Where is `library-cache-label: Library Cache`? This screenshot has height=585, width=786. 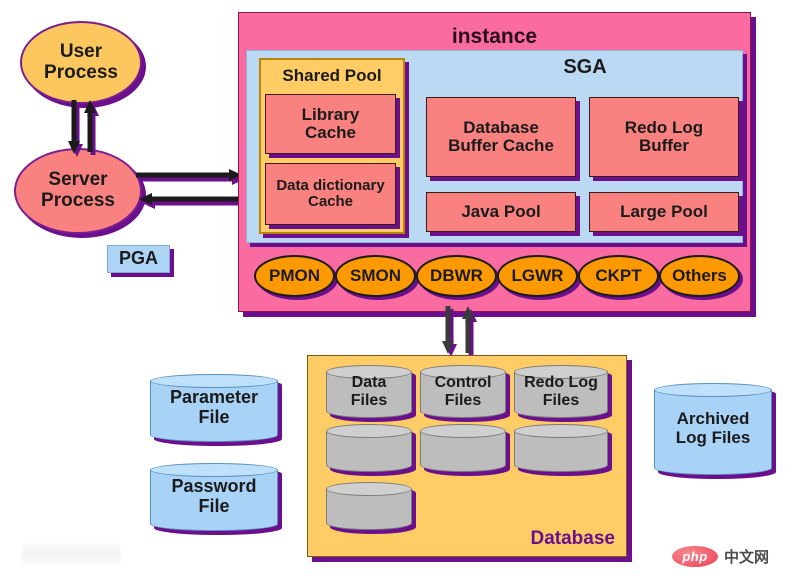
library-cache-label: Library Cache is located at coordinates (330, 123).